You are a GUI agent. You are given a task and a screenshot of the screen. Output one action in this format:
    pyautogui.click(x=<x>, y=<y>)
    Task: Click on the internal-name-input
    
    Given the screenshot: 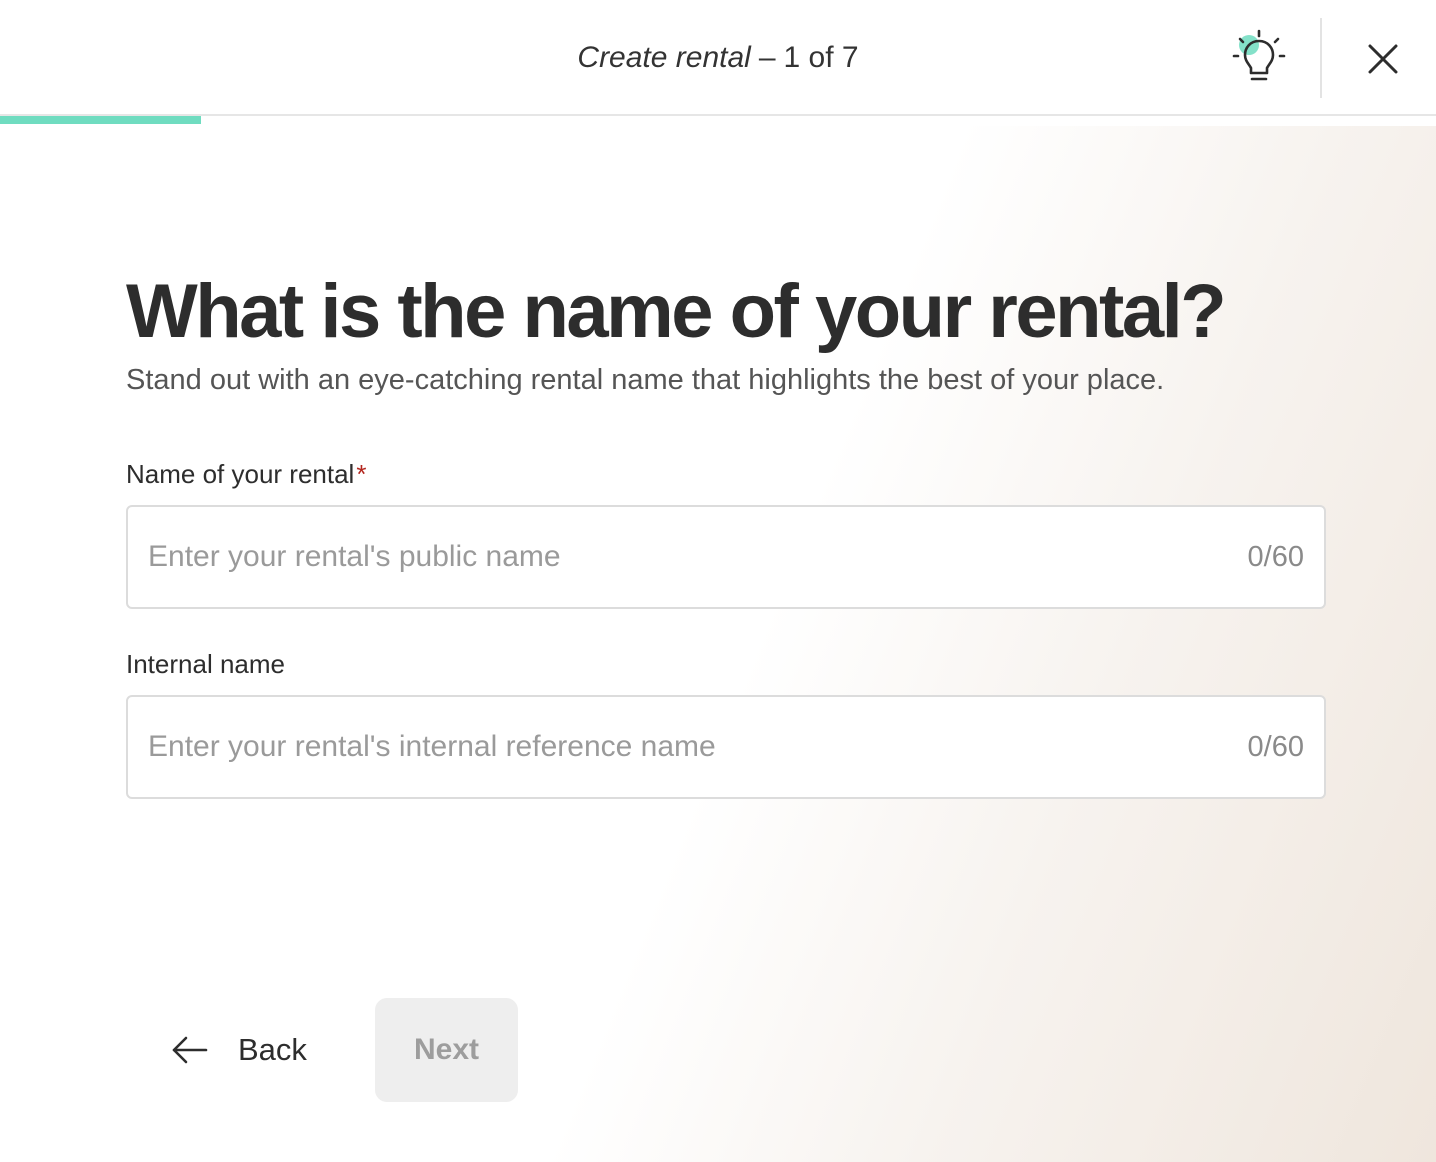 What is the action you would take?
    pyautogui.click(x=678, y=747)
    